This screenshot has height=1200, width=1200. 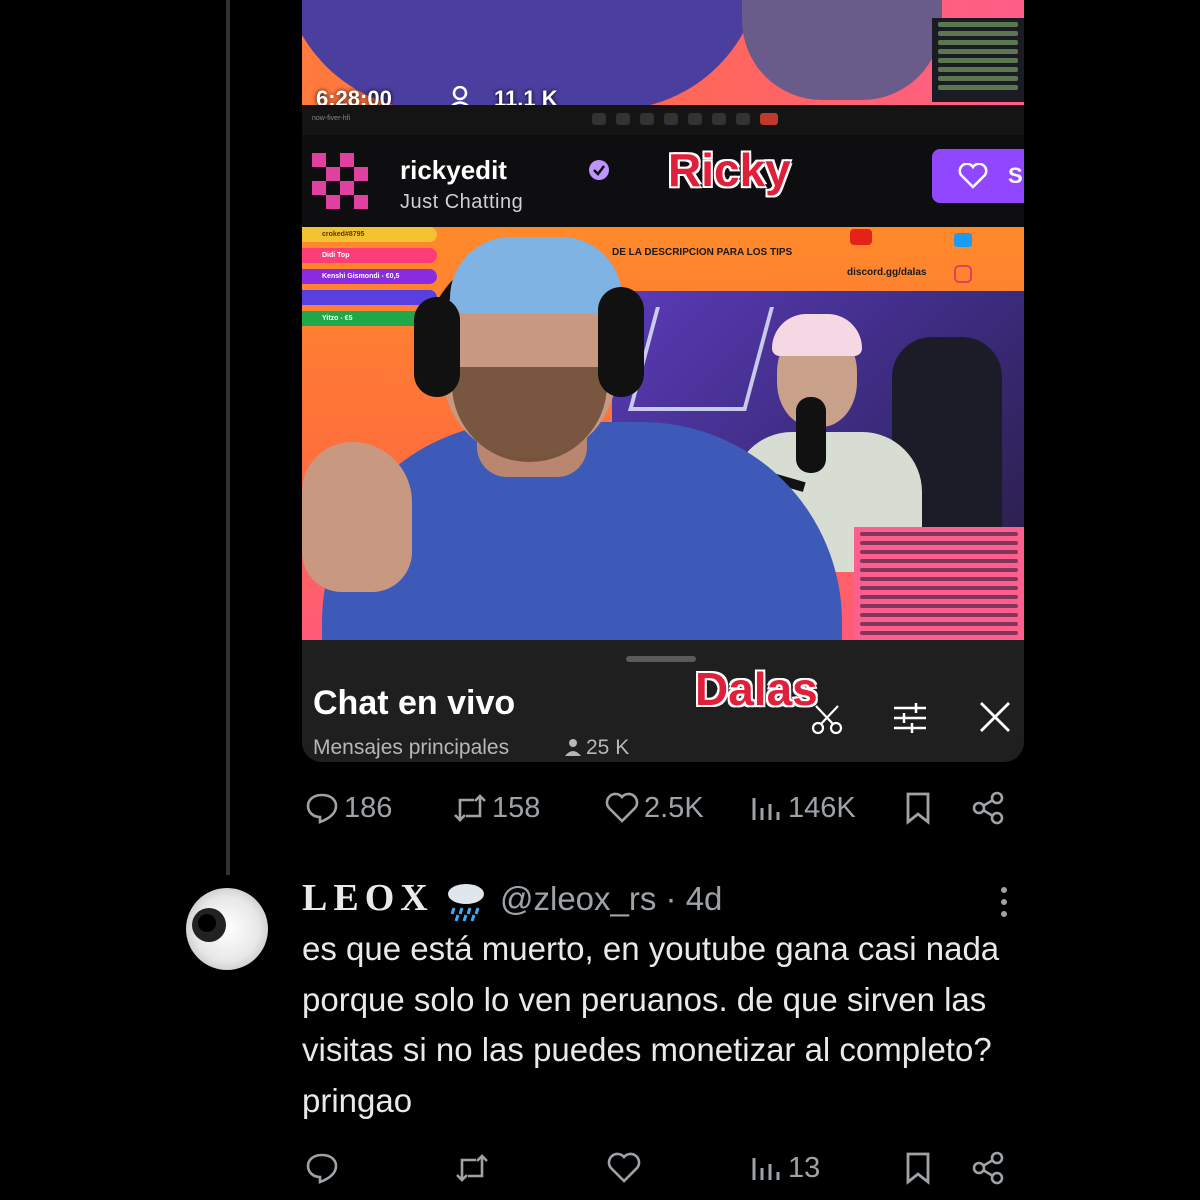 I want to click on reply-button, so click(x=324, y=1168).